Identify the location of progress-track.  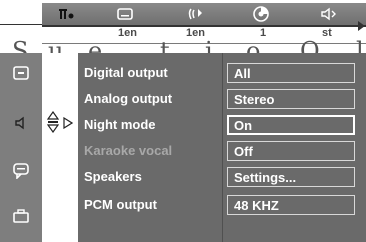
(204, 26).